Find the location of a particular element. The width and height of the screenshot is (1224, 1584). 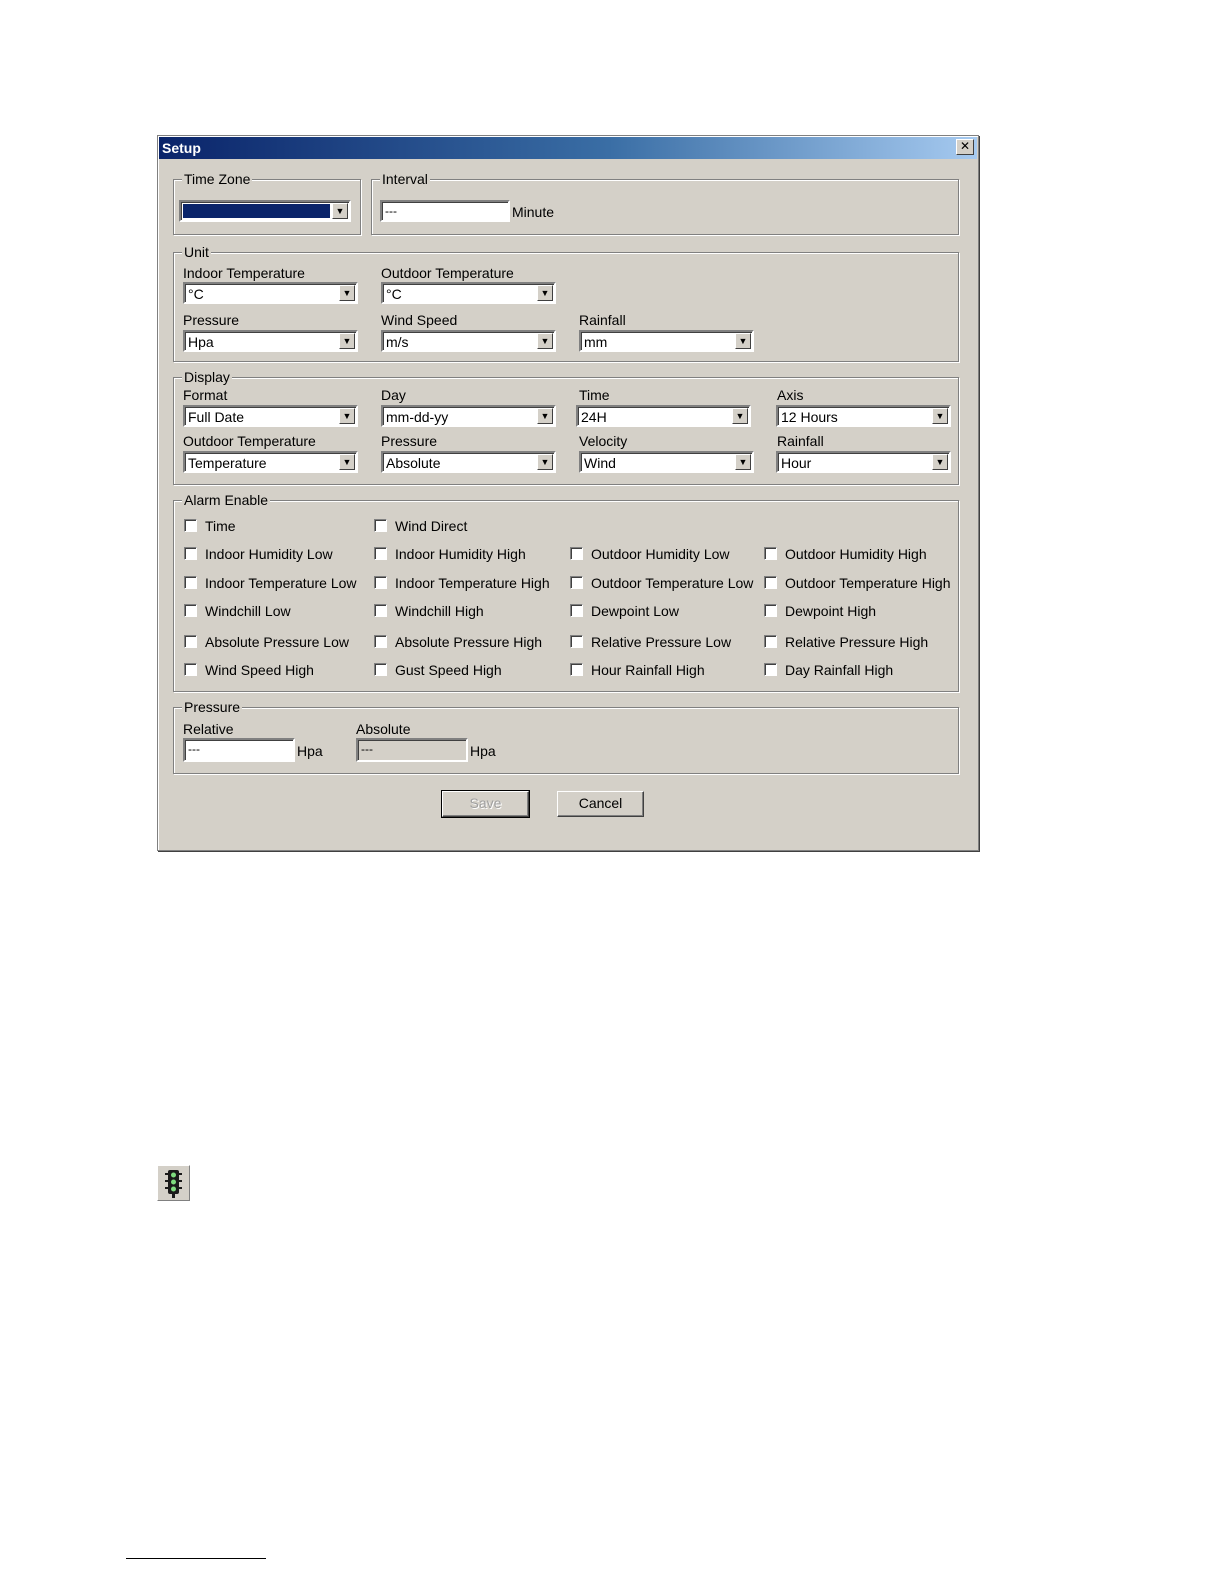

interval-unit: Minute is located at coordinates (533, 212).